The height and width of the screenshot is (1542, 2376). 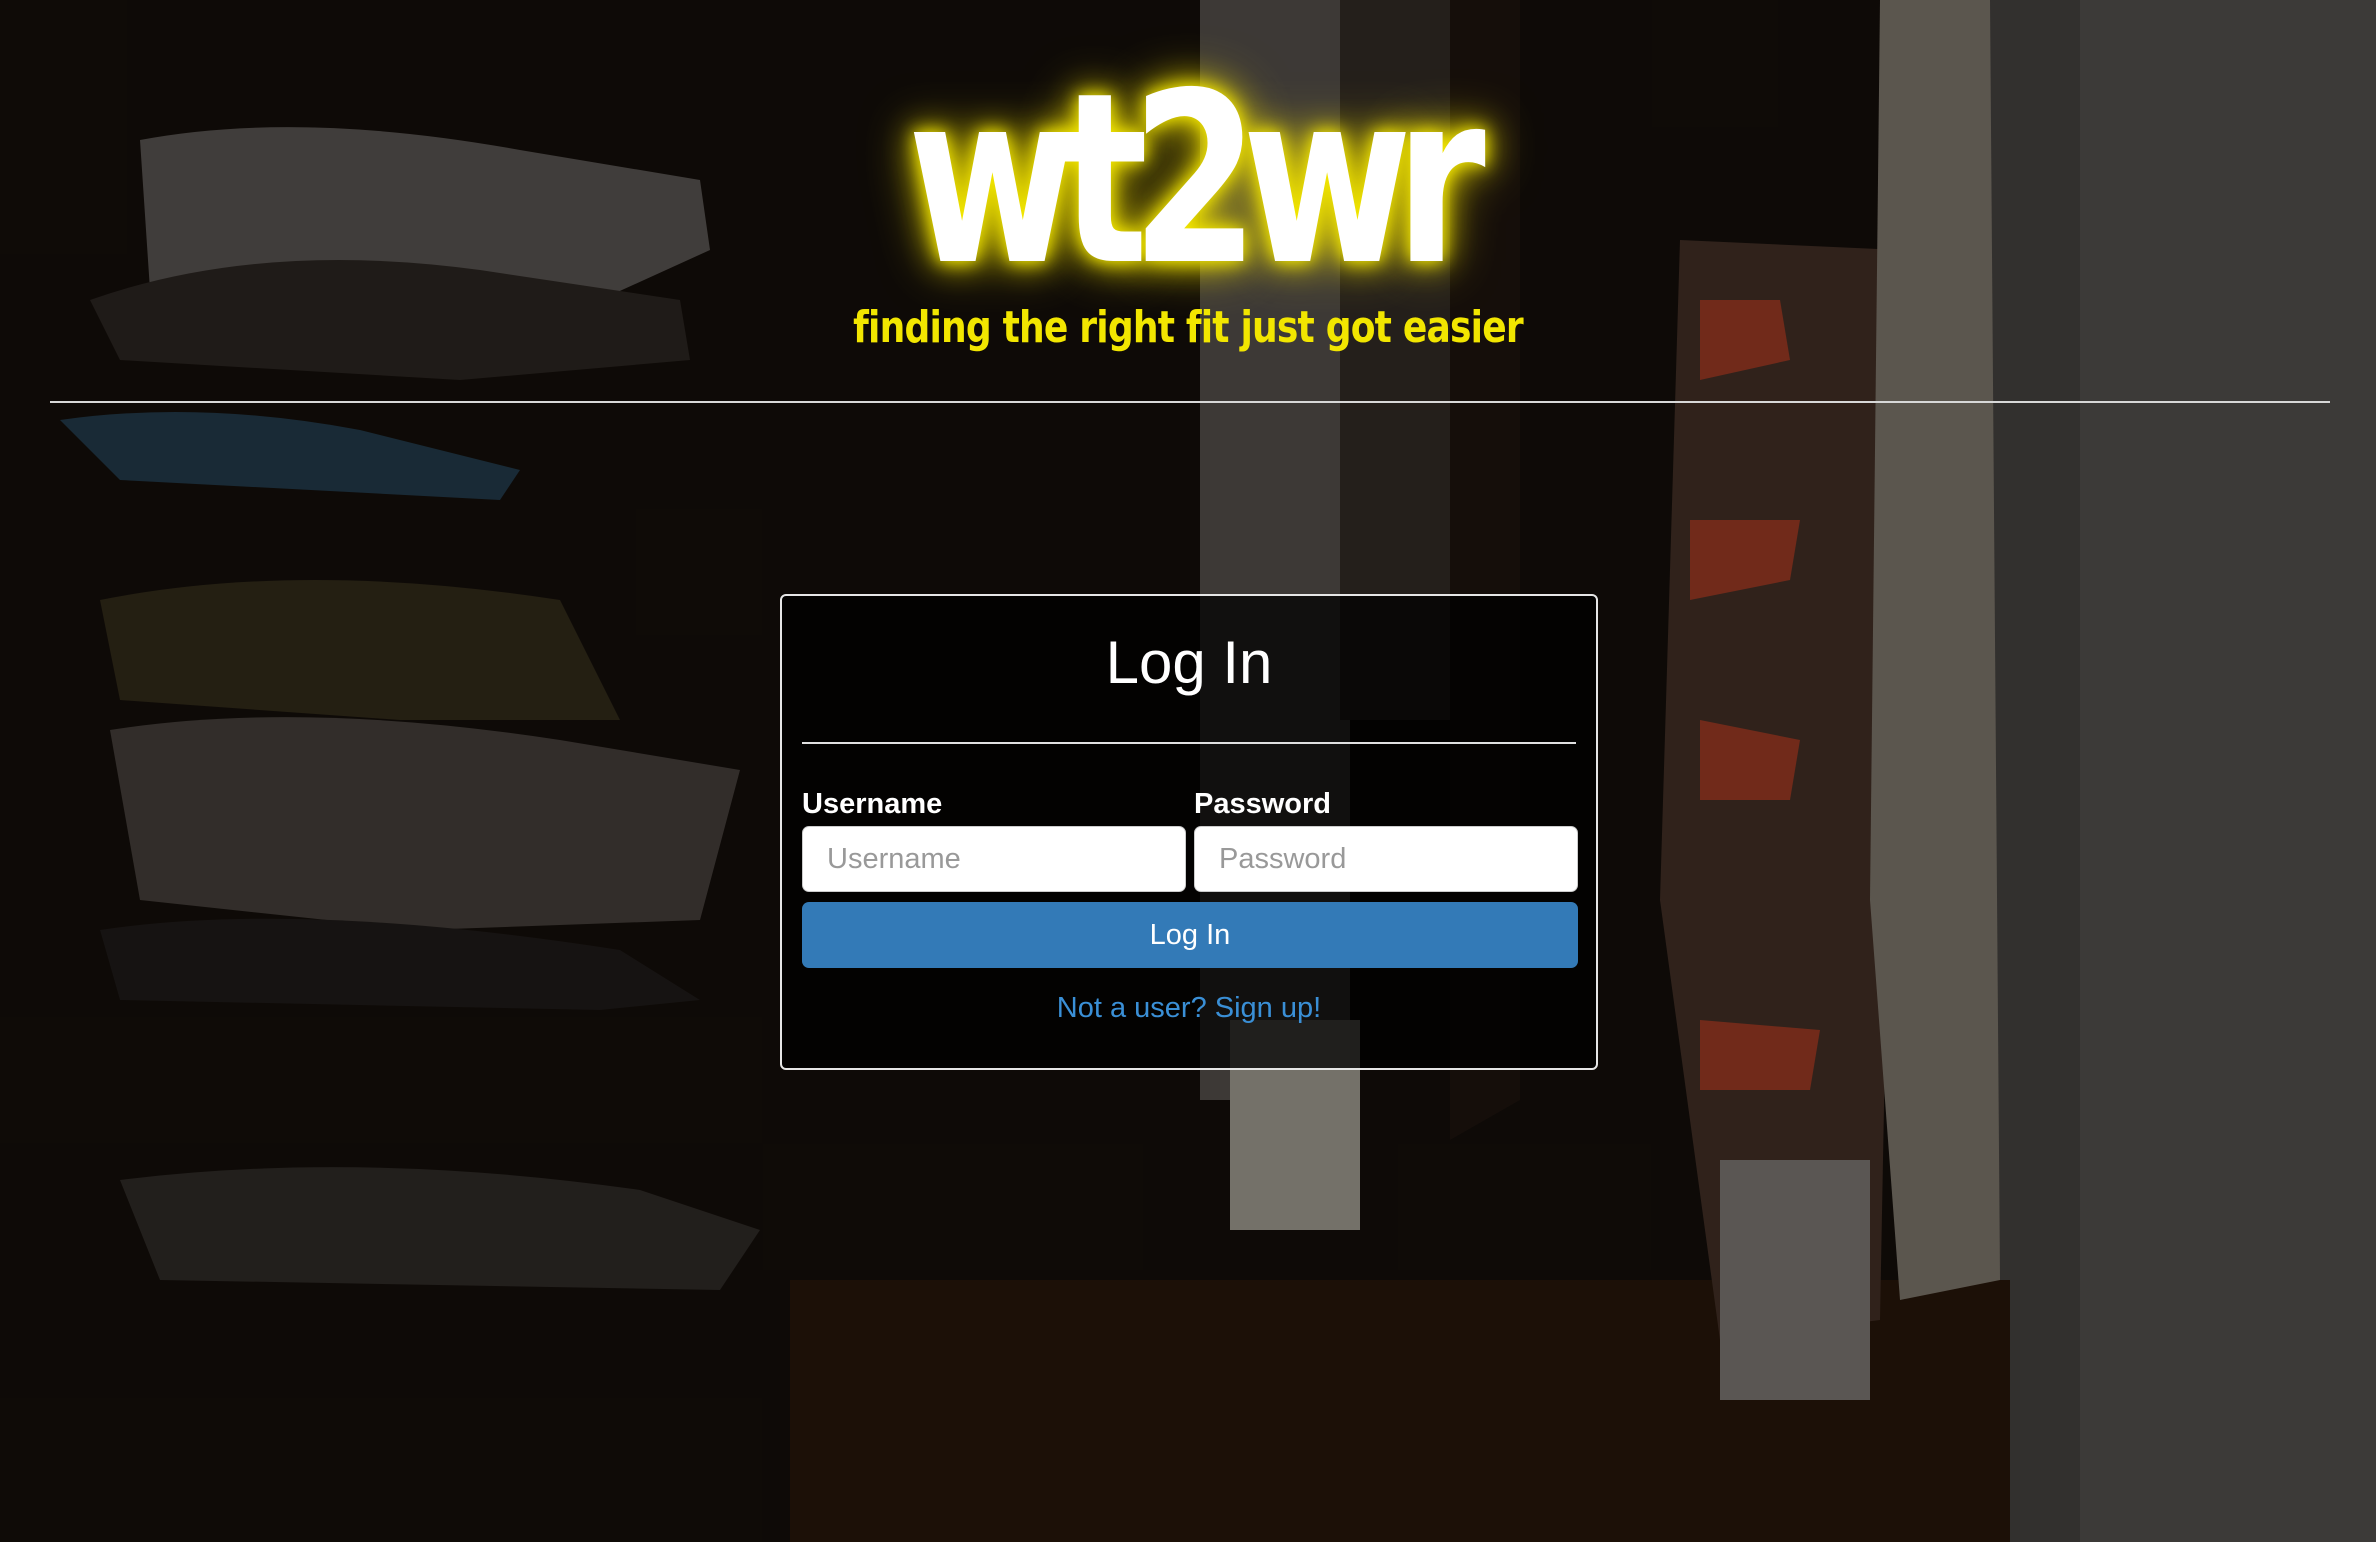 I want to click on brand-logo-title: wt2wr, so click(x=1196, y=179).